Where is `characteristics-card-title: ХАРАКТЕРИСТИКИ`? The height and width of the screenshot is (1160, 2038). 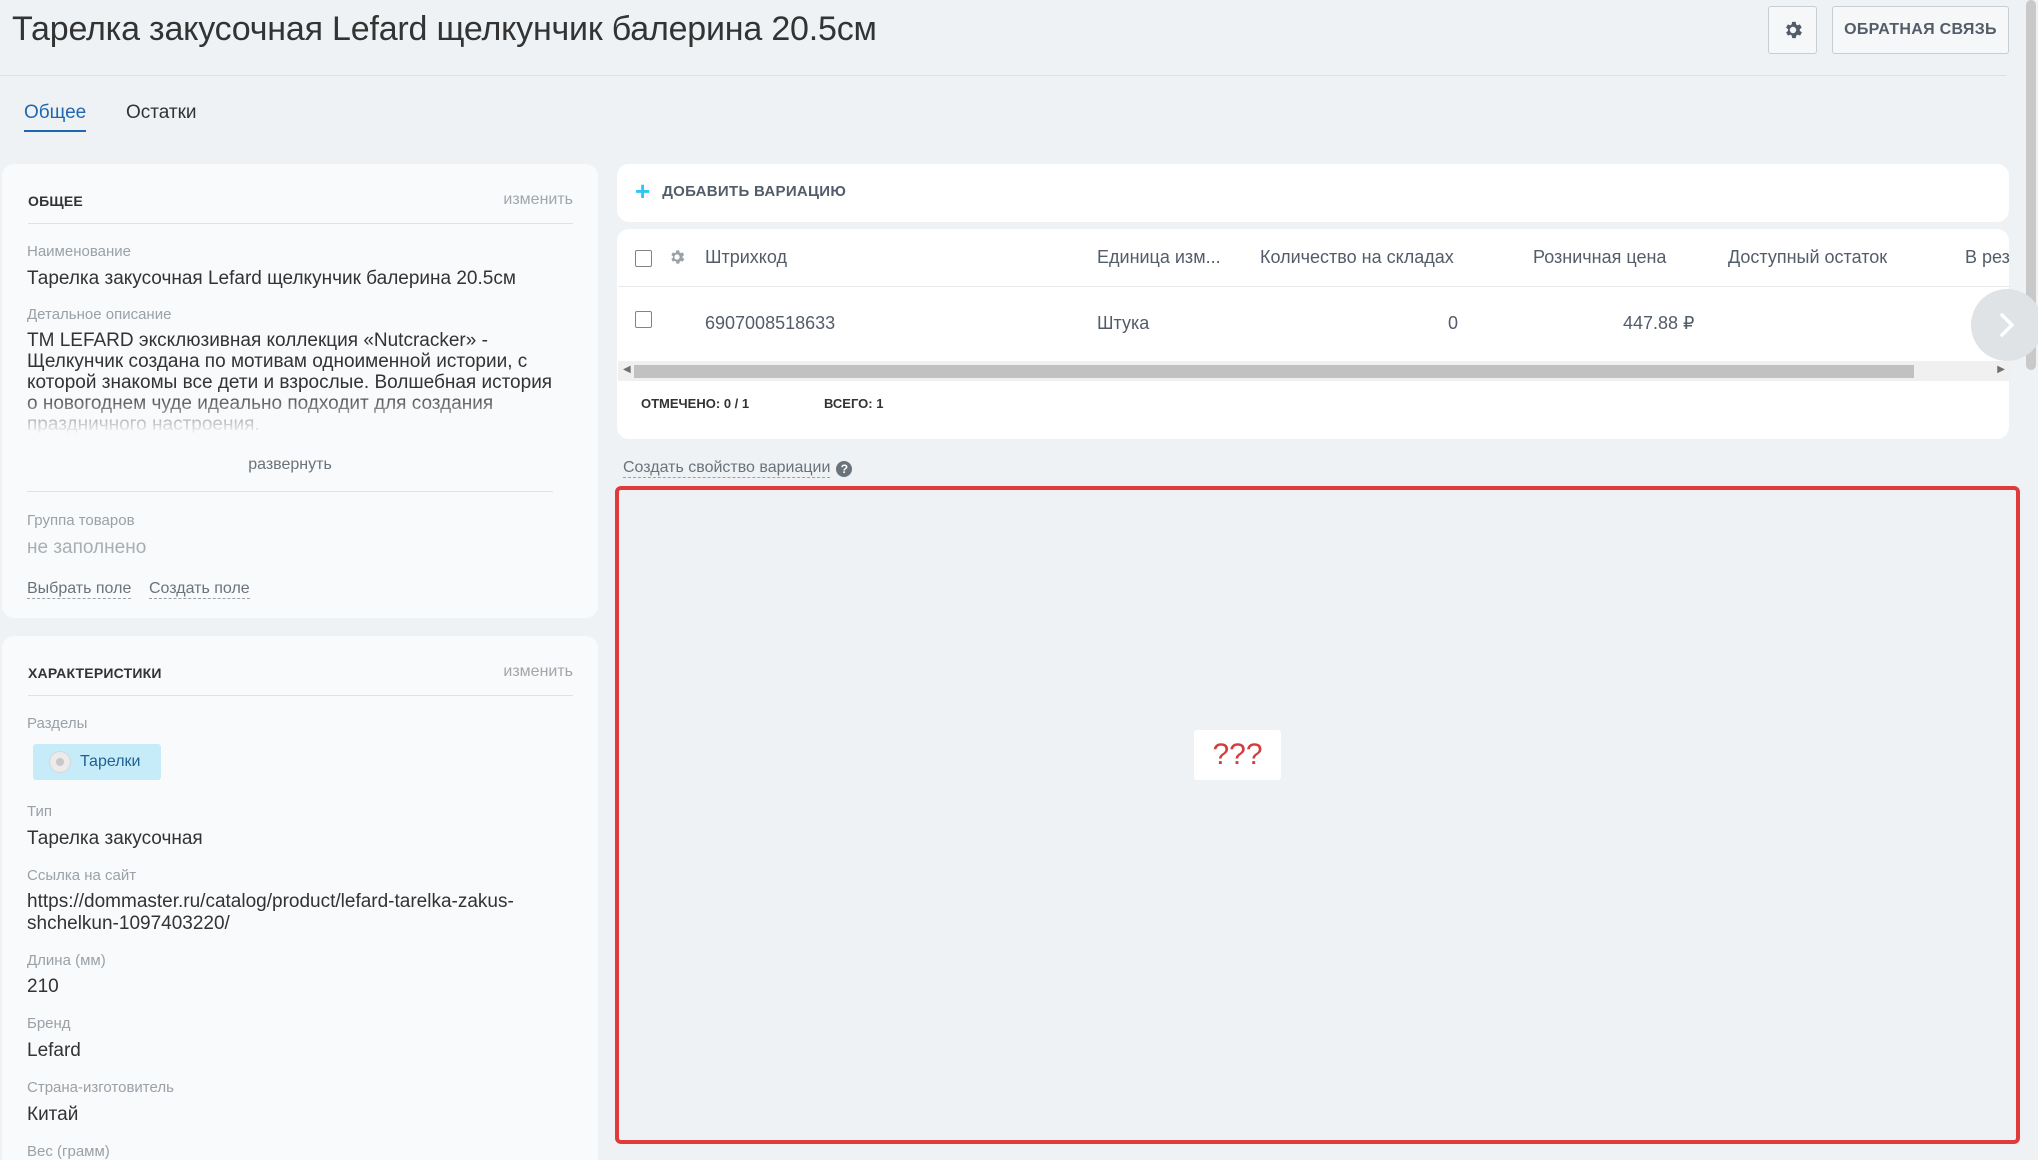
characteristics-card-title: ХАРАКТЕРИСТИКИ is located at coordinates (95, 673).